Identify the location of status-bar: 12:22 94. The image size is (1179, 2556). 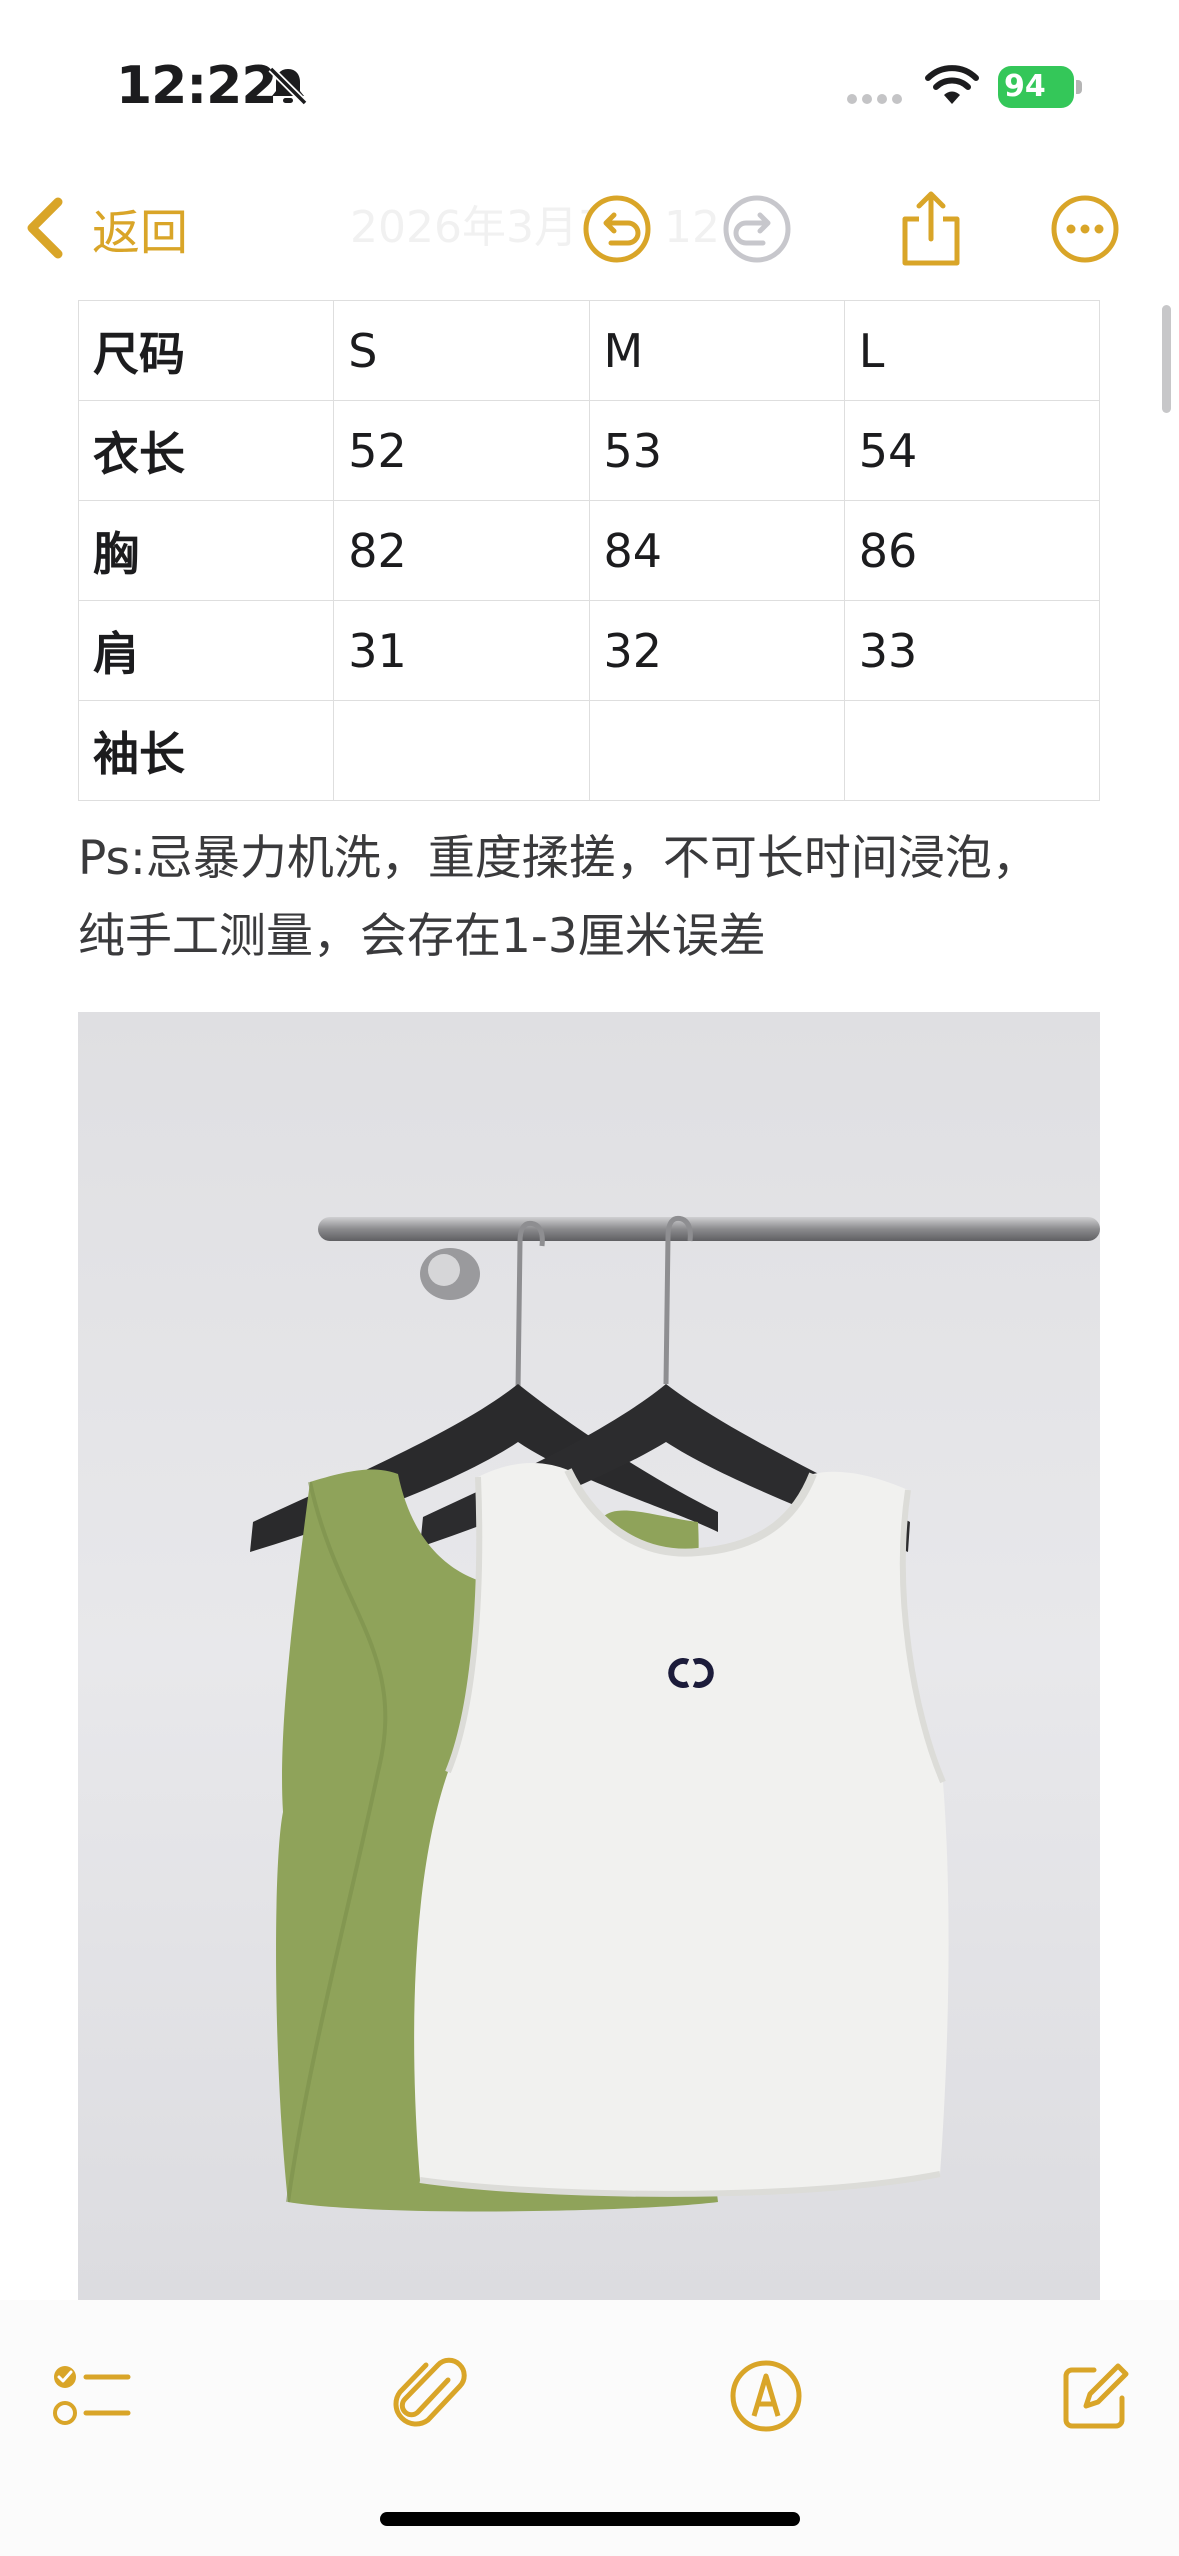
(589, 75).